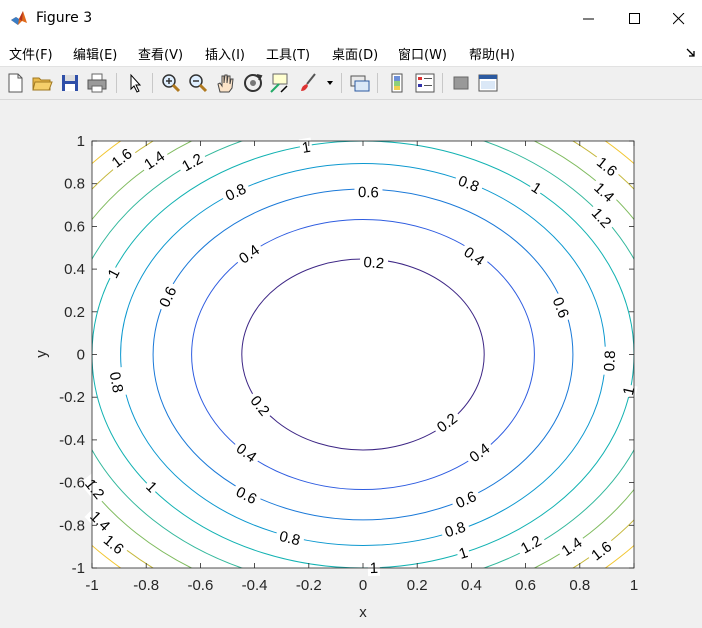 This screenshot has height=628, width=702. I want to click on toolbar, so click(351, 83).